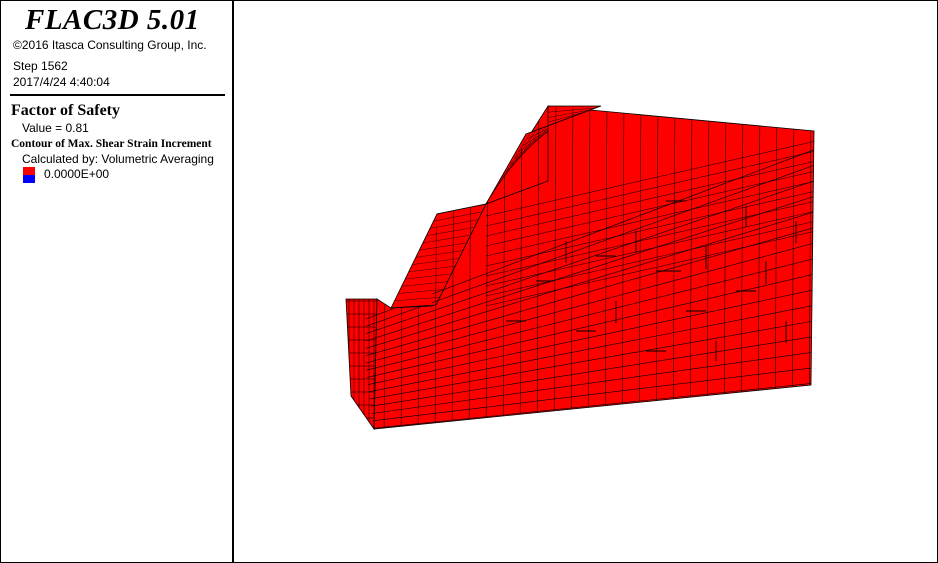  I want to click on legend-swatch-red, so click(29, 171).